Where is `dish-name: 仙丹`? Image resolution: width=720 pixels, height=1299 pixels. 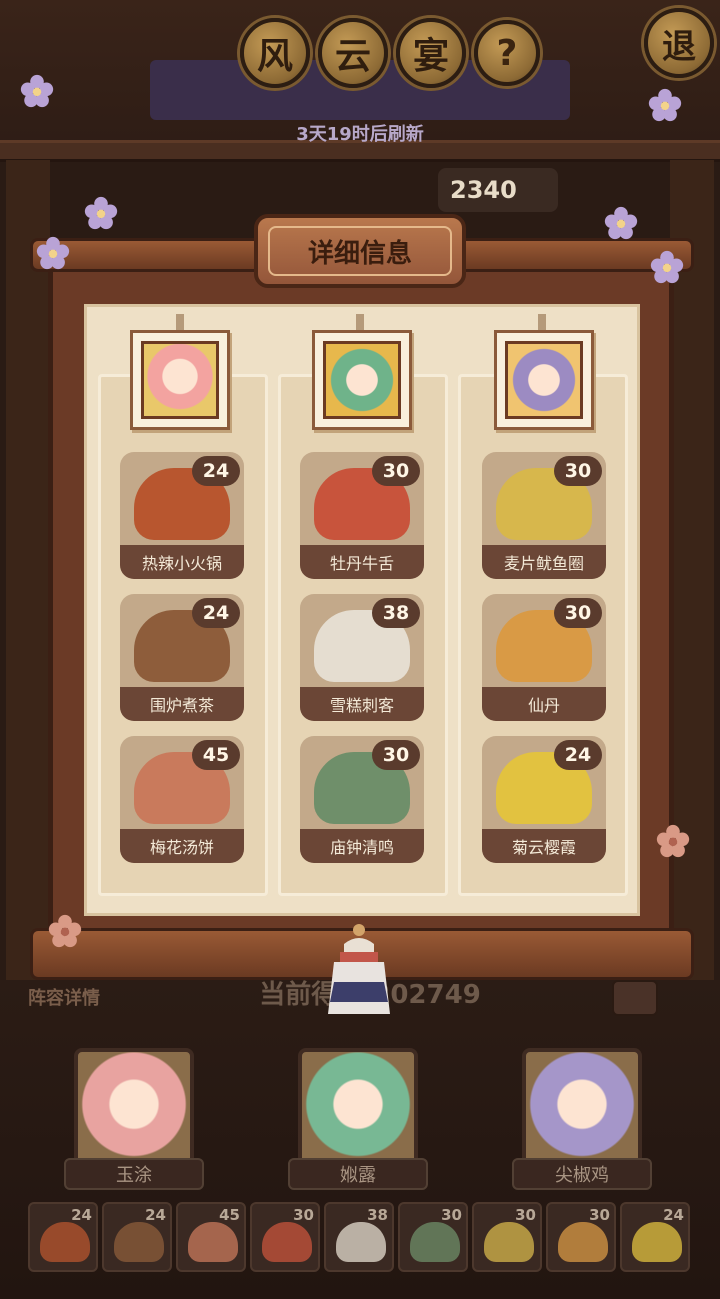 dish-name: 仙丹 is located at coordinates (544, 704).